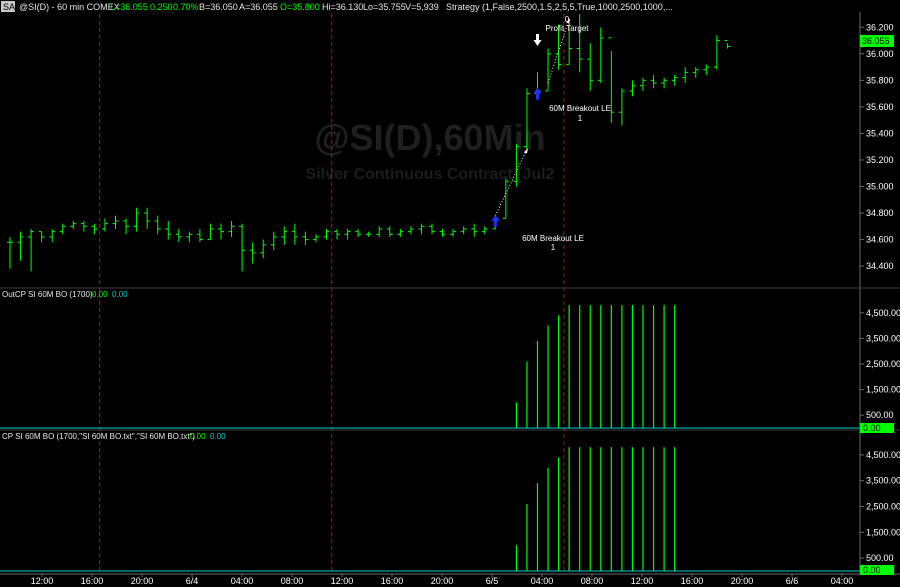 This screenshot has width=900, height=587. Describe the element at coordinates (47, 294) in the screenshot. I see `indicator1-name: OutCP SI 60M BO (1700)` at that location.